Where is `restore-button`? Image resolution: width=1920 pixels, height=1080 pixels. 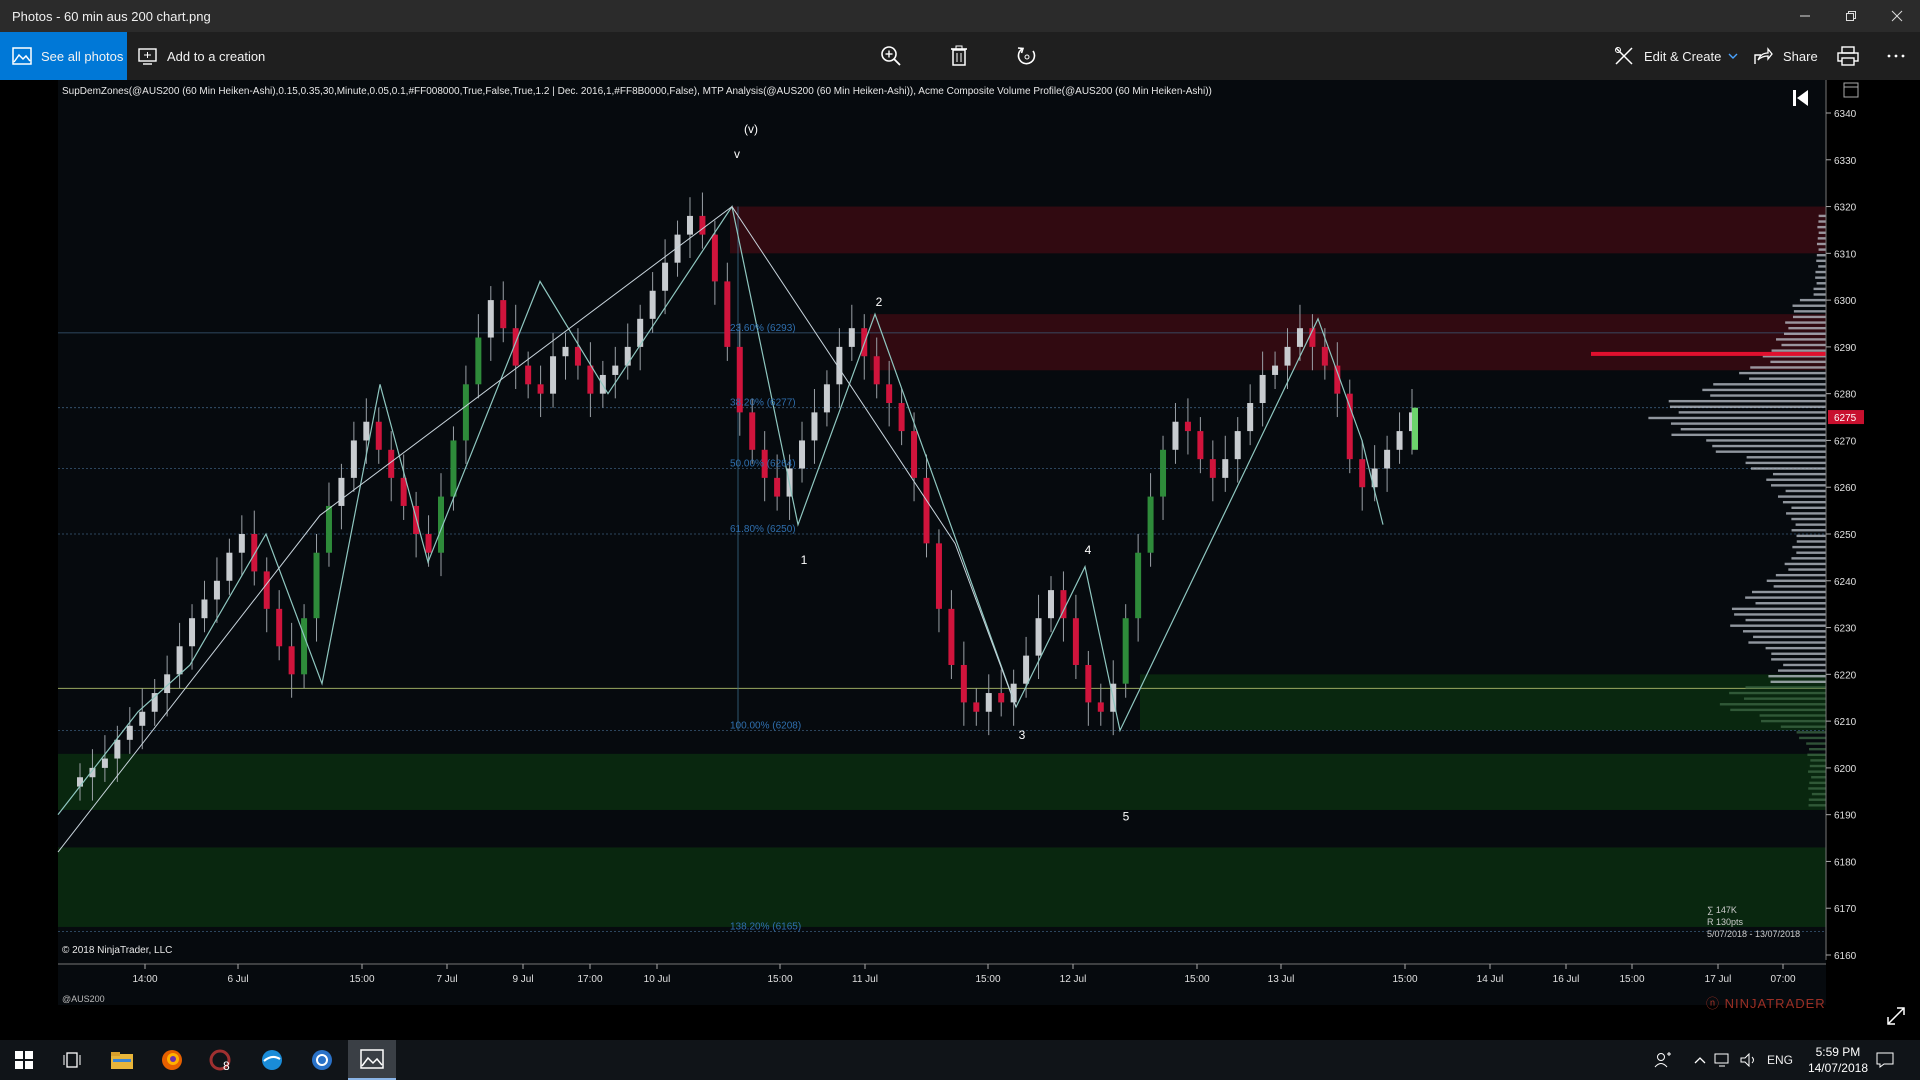 restore-button is located at coordinates (1851, 16).